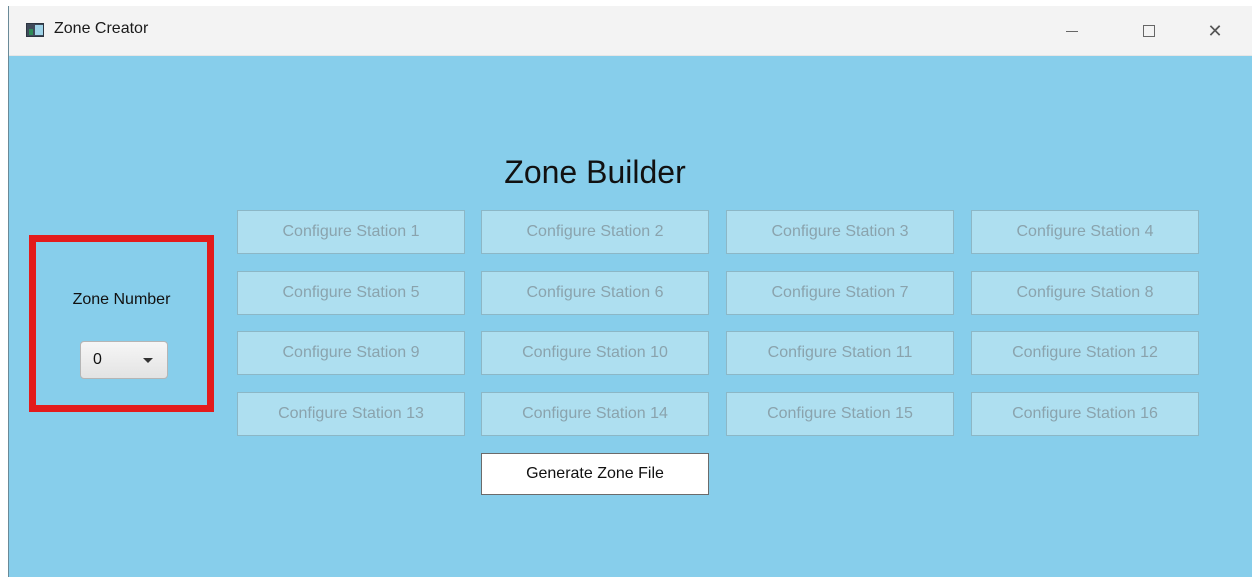 Image resolution: width=1252 pixels, height=577 pixels. Describe the element at coordinates (630, 31) in the screenshot. I see `title-bar: Zone Creator ✕` at that location.